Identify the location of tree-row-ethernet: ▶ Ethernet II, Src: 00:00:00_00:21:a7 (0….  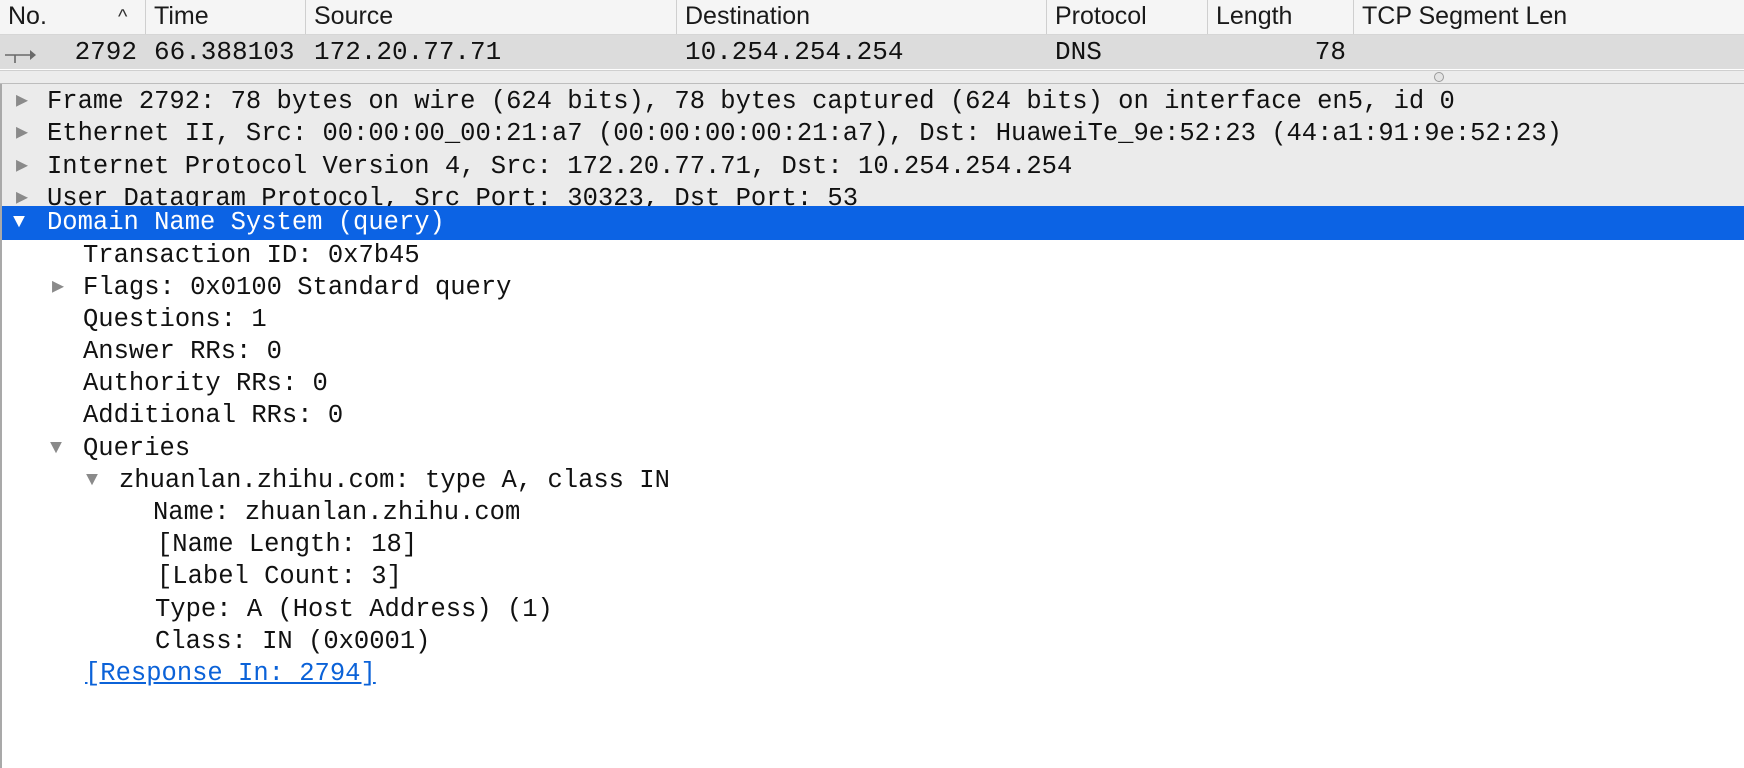
(873, 134).